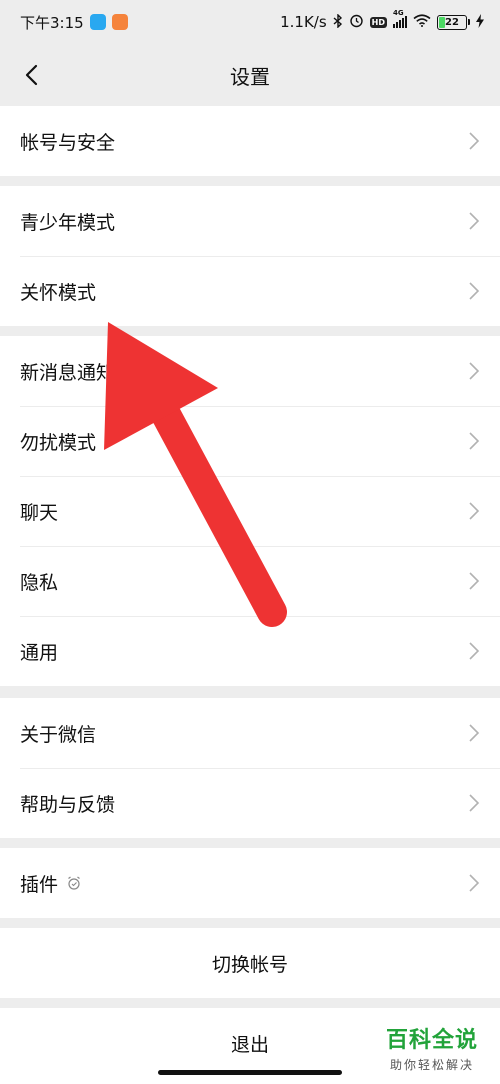 Image resolution: width=500 pixels, height=1084 pixels. What do you see at coordinates (250, 22) in the screenshot?
I see `status-bar: 下午3:15 1.1K/s HD 4G 22` at bounding box center [250, 22].